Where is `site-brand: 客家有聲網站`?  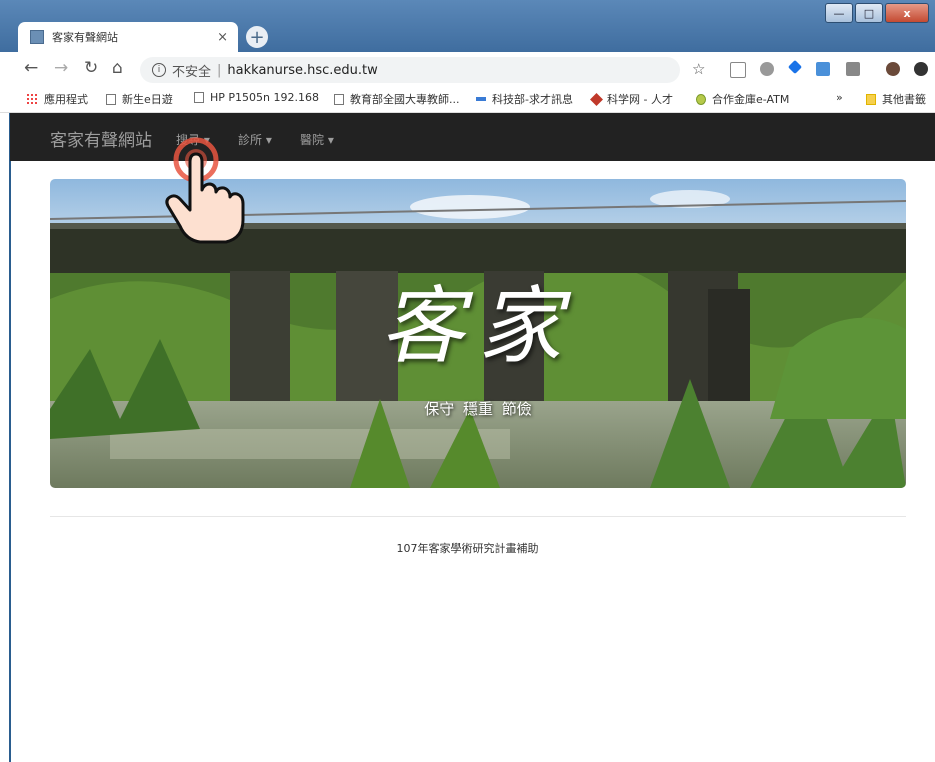 site-brand: 客家有聲網站 is located at coordinates (101, 138).